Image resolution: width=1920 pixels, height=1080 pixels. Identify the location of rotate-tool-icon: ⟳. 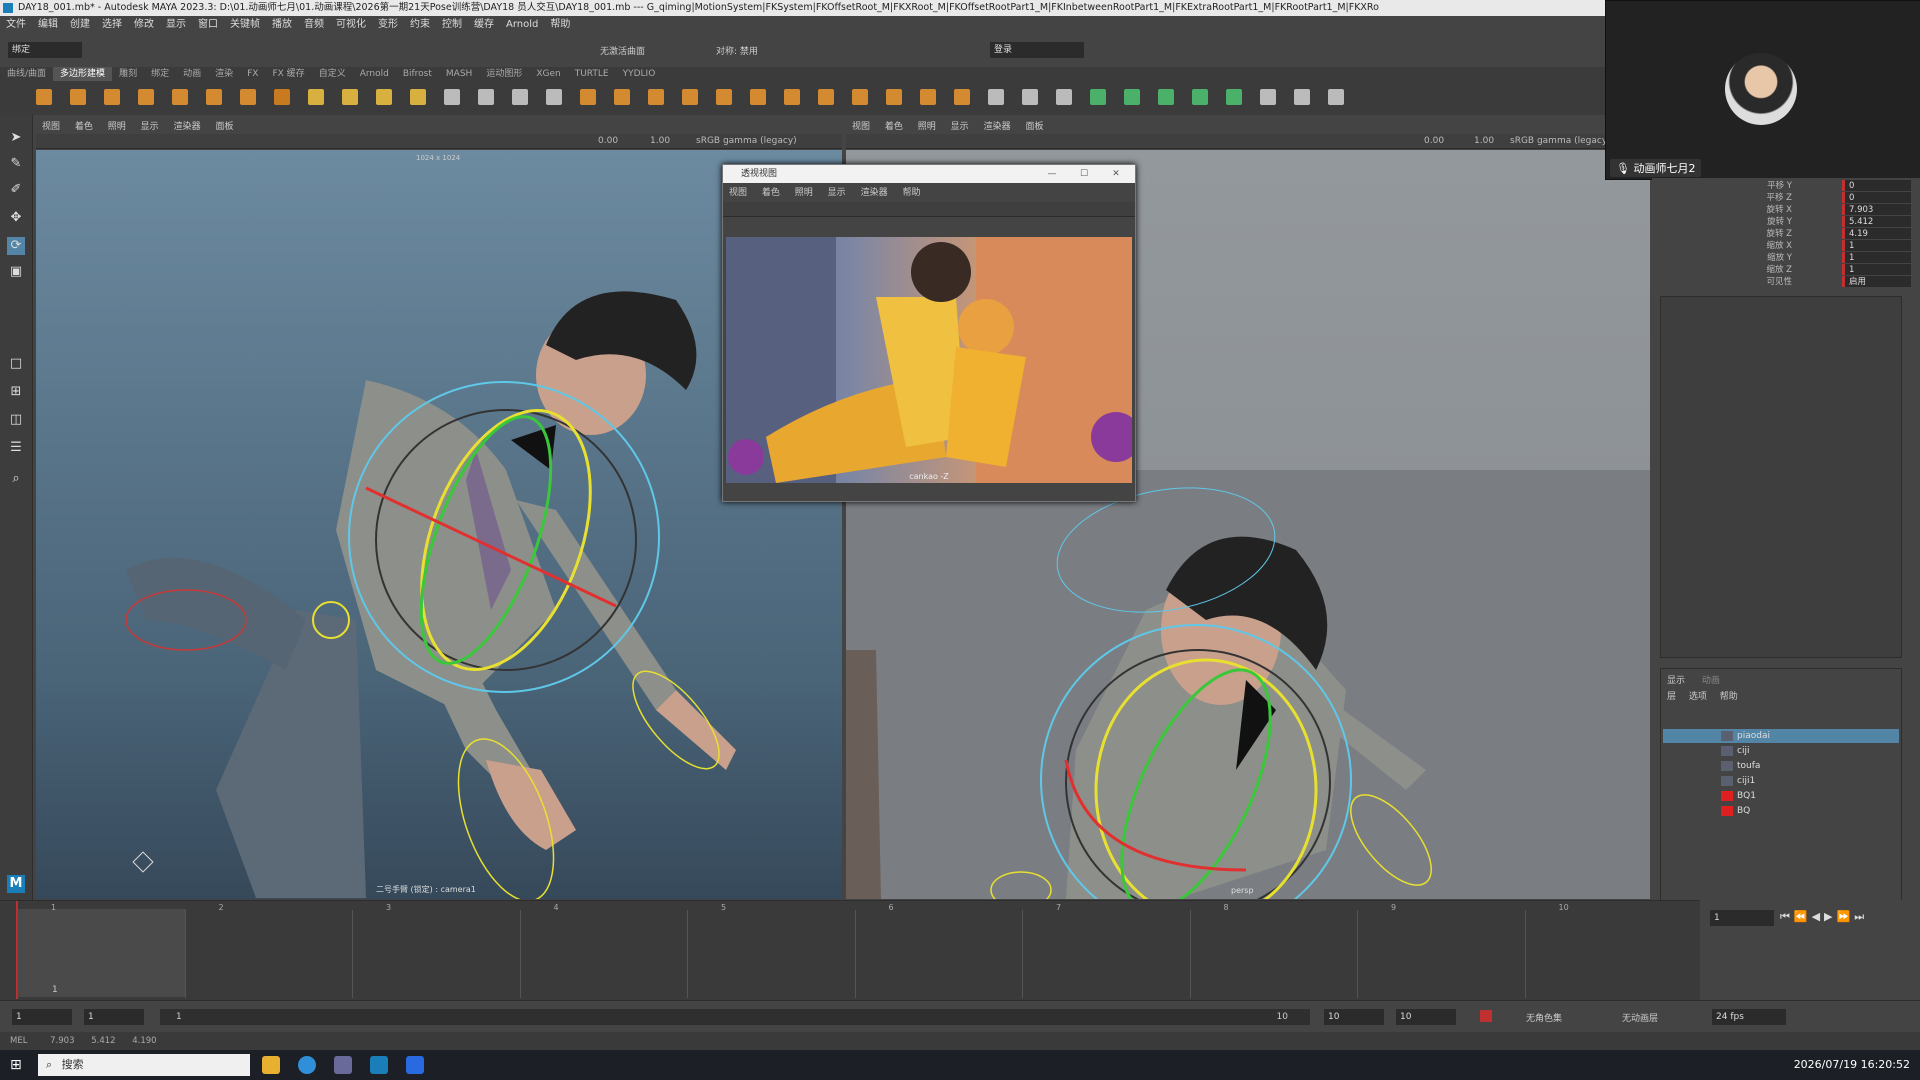
(16, 246).